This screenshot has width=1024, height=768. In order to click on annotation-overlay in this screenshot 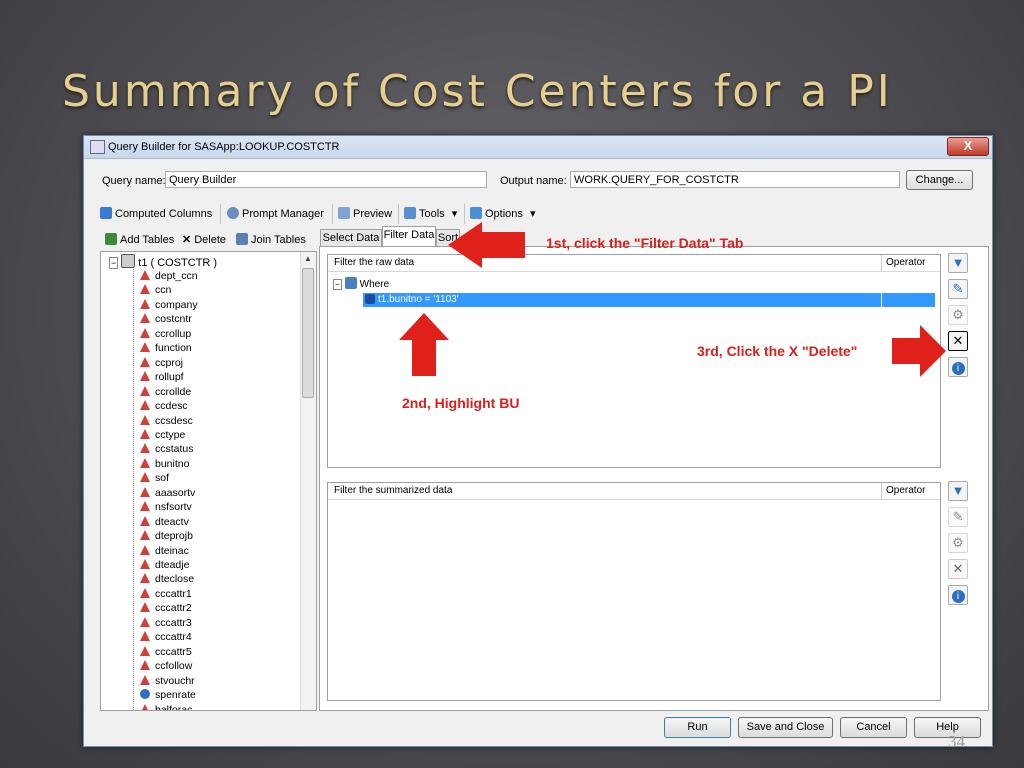, I will do `click(672, 299)`.